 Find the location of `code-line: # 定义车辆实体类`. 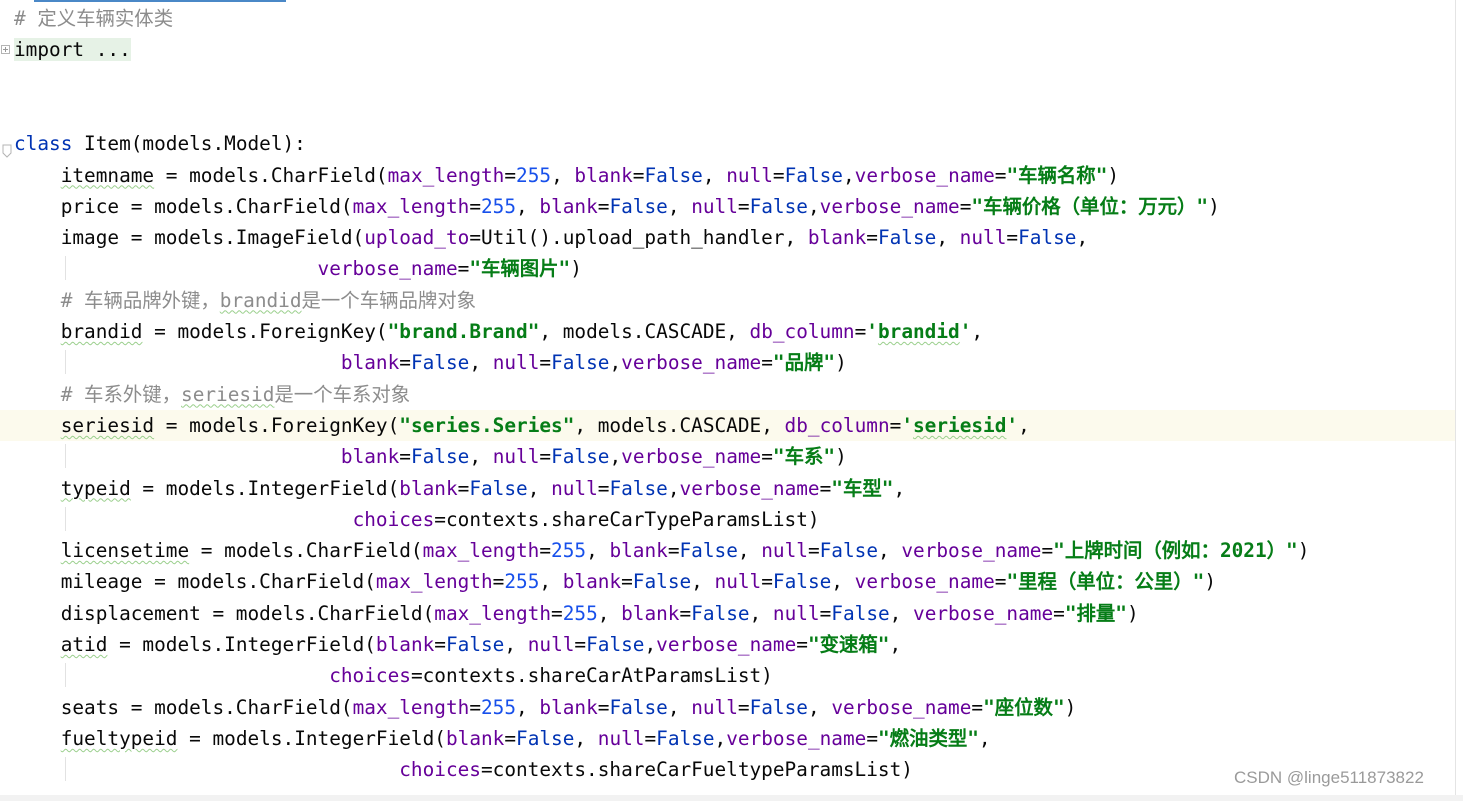

code-line: # 定义车辆实体类 is located at coordinates (727, 18).